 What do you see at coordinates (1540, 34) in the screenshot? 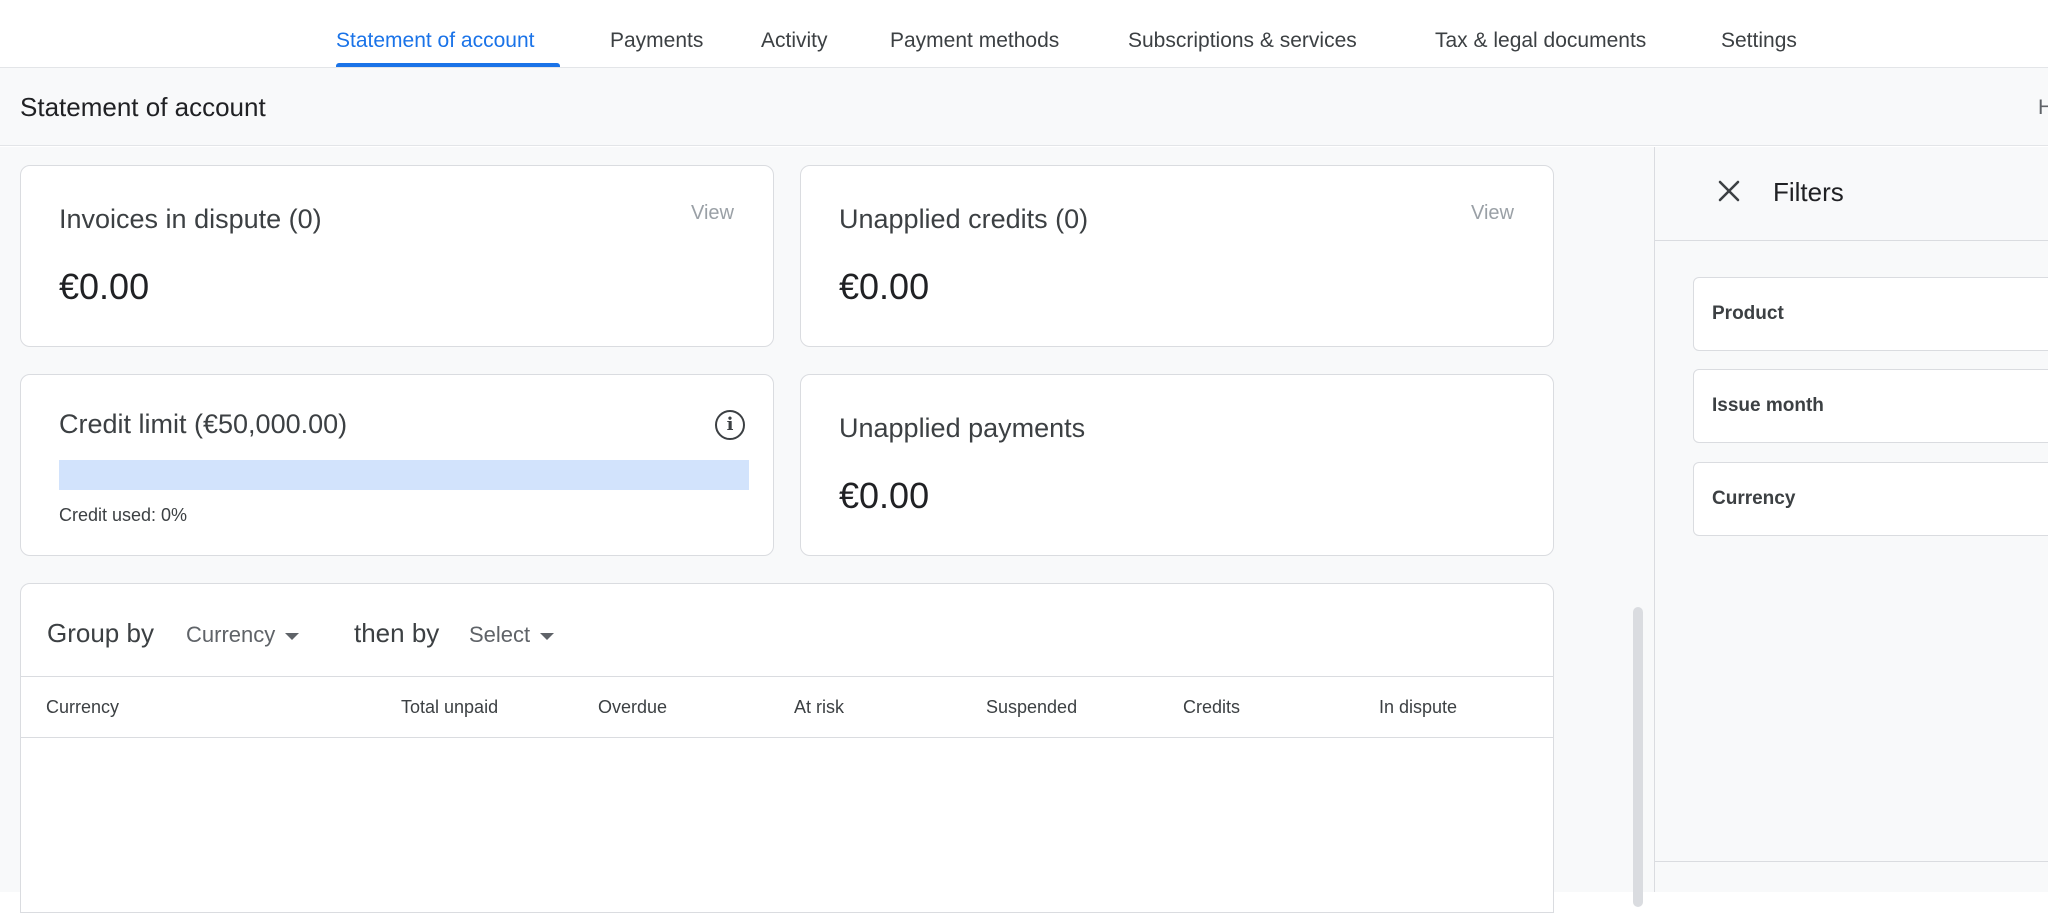
I see `tab-tax-legal-documents: Tax & legal documents` at bounding box center [1540, 34].